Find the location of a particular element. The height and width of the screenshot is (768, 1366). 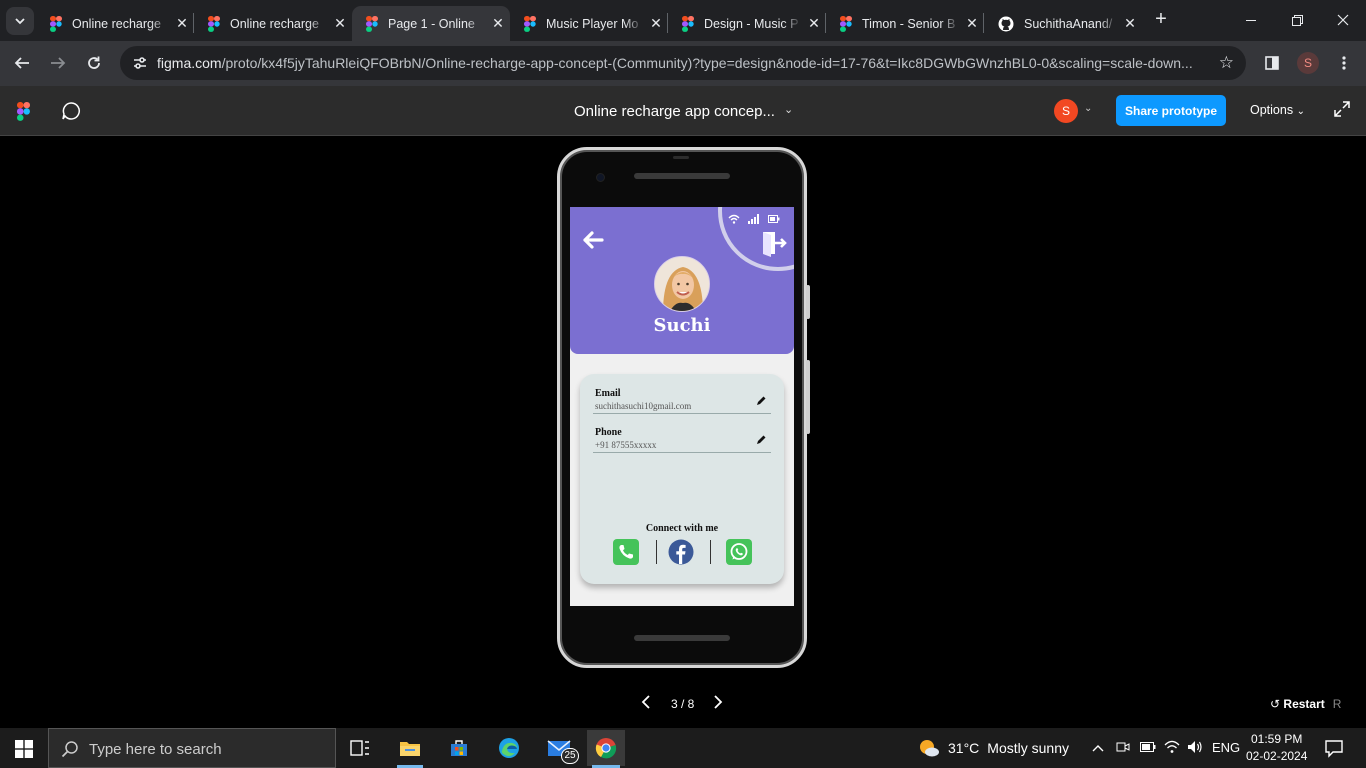

forward-button is located at coordinates (58, 63).